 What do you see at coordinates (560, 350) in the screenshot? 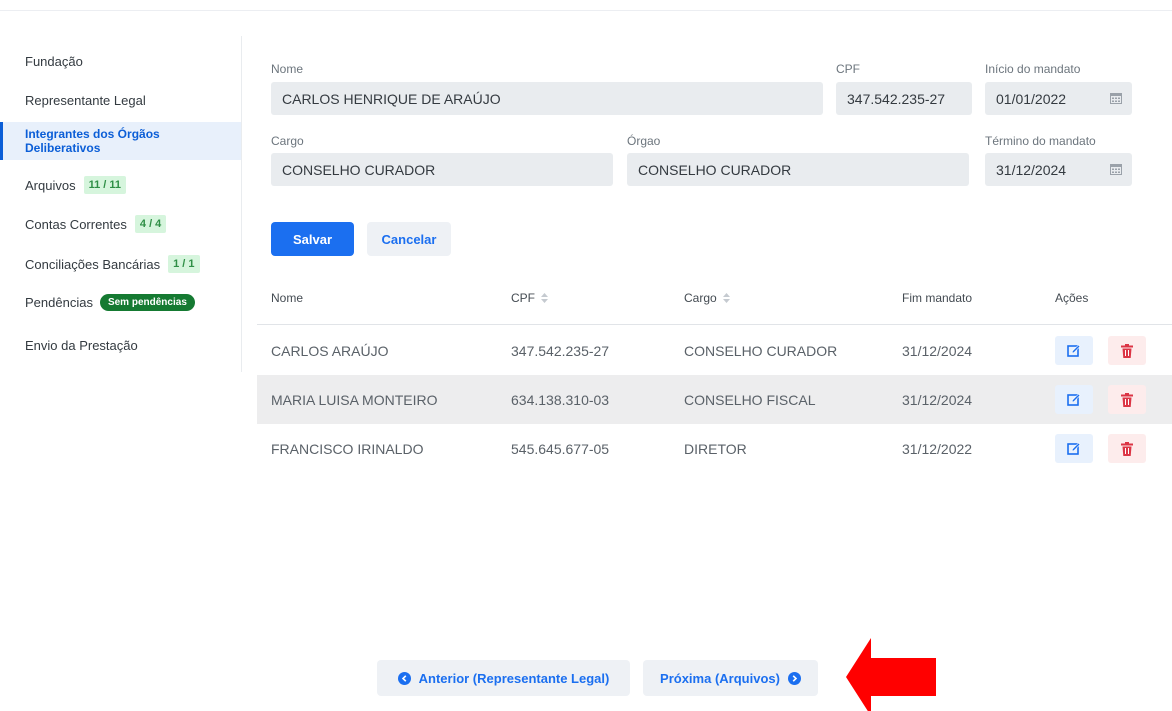
I see `cell-cpf: 347.542.235-27` at bounding box center [560, 350].